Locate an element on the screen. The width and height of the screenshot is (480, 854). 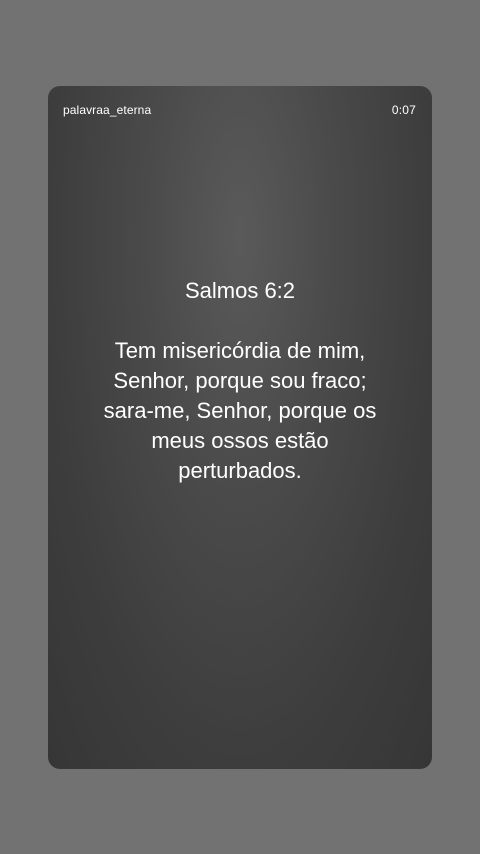
story-timer: 0:07 is located at coordinates (403, 110).